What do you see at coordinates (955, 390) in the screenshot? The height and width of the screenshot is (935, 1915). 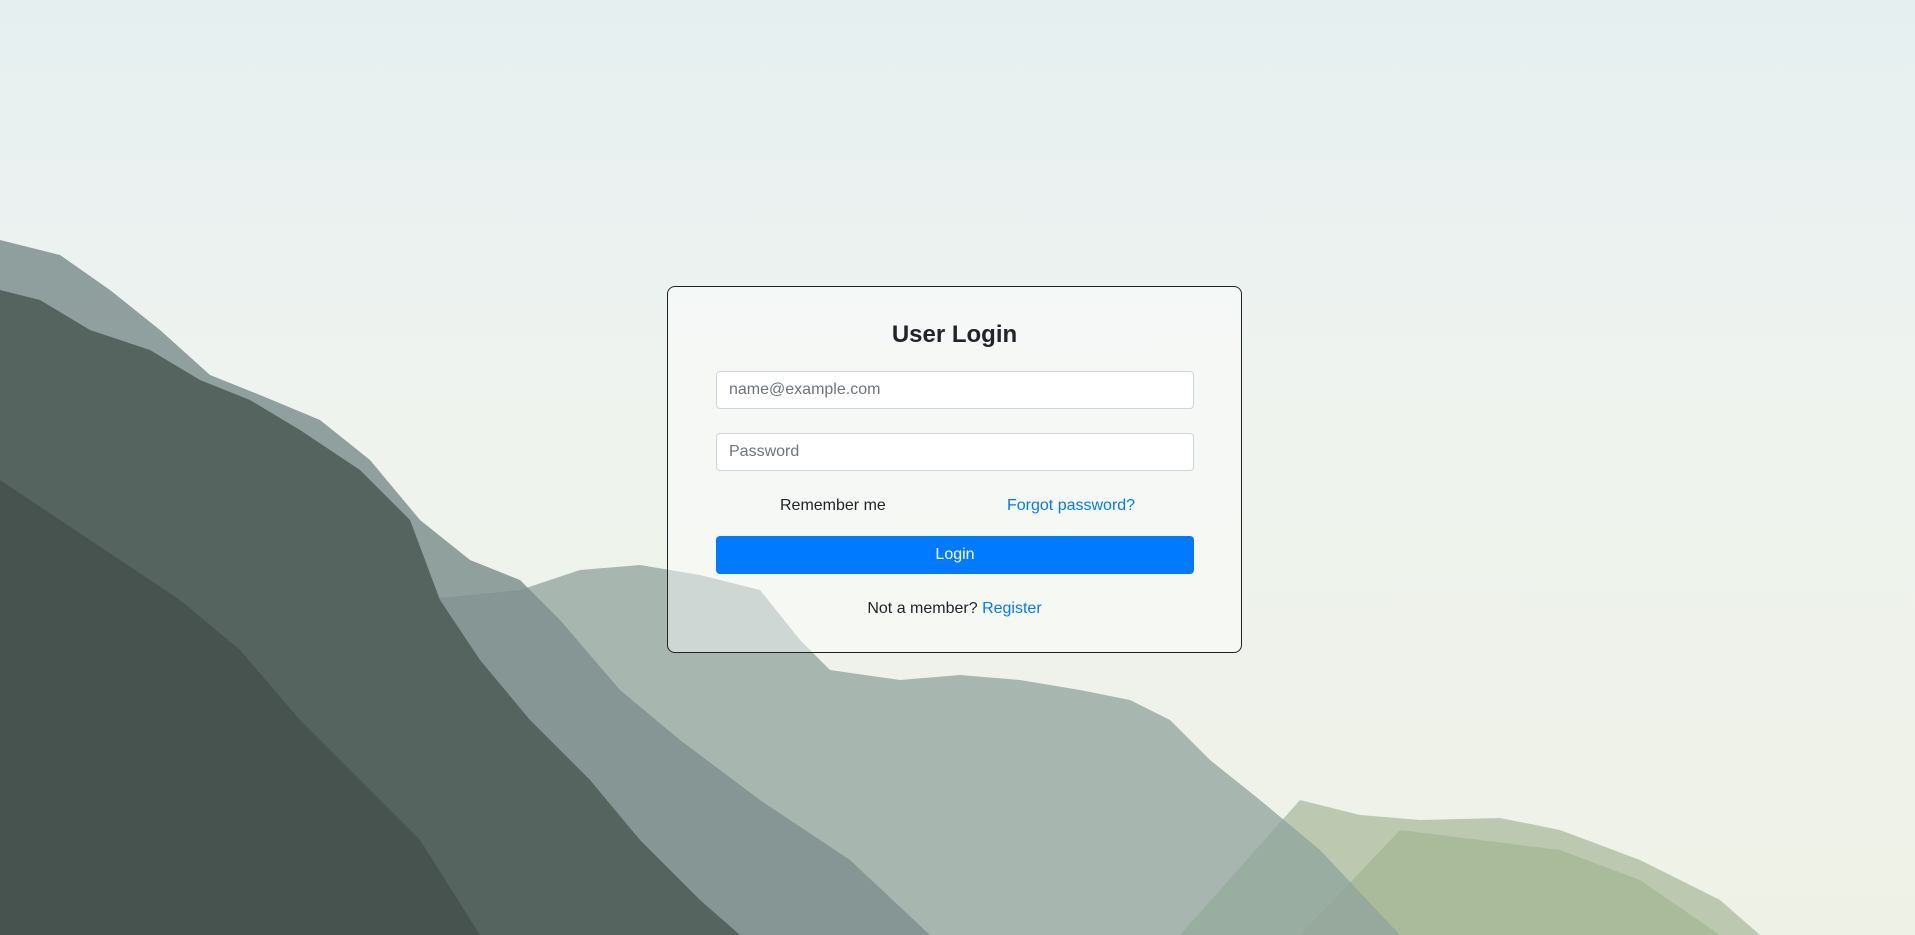 I see `email-input` at bounding box center [955, 390].